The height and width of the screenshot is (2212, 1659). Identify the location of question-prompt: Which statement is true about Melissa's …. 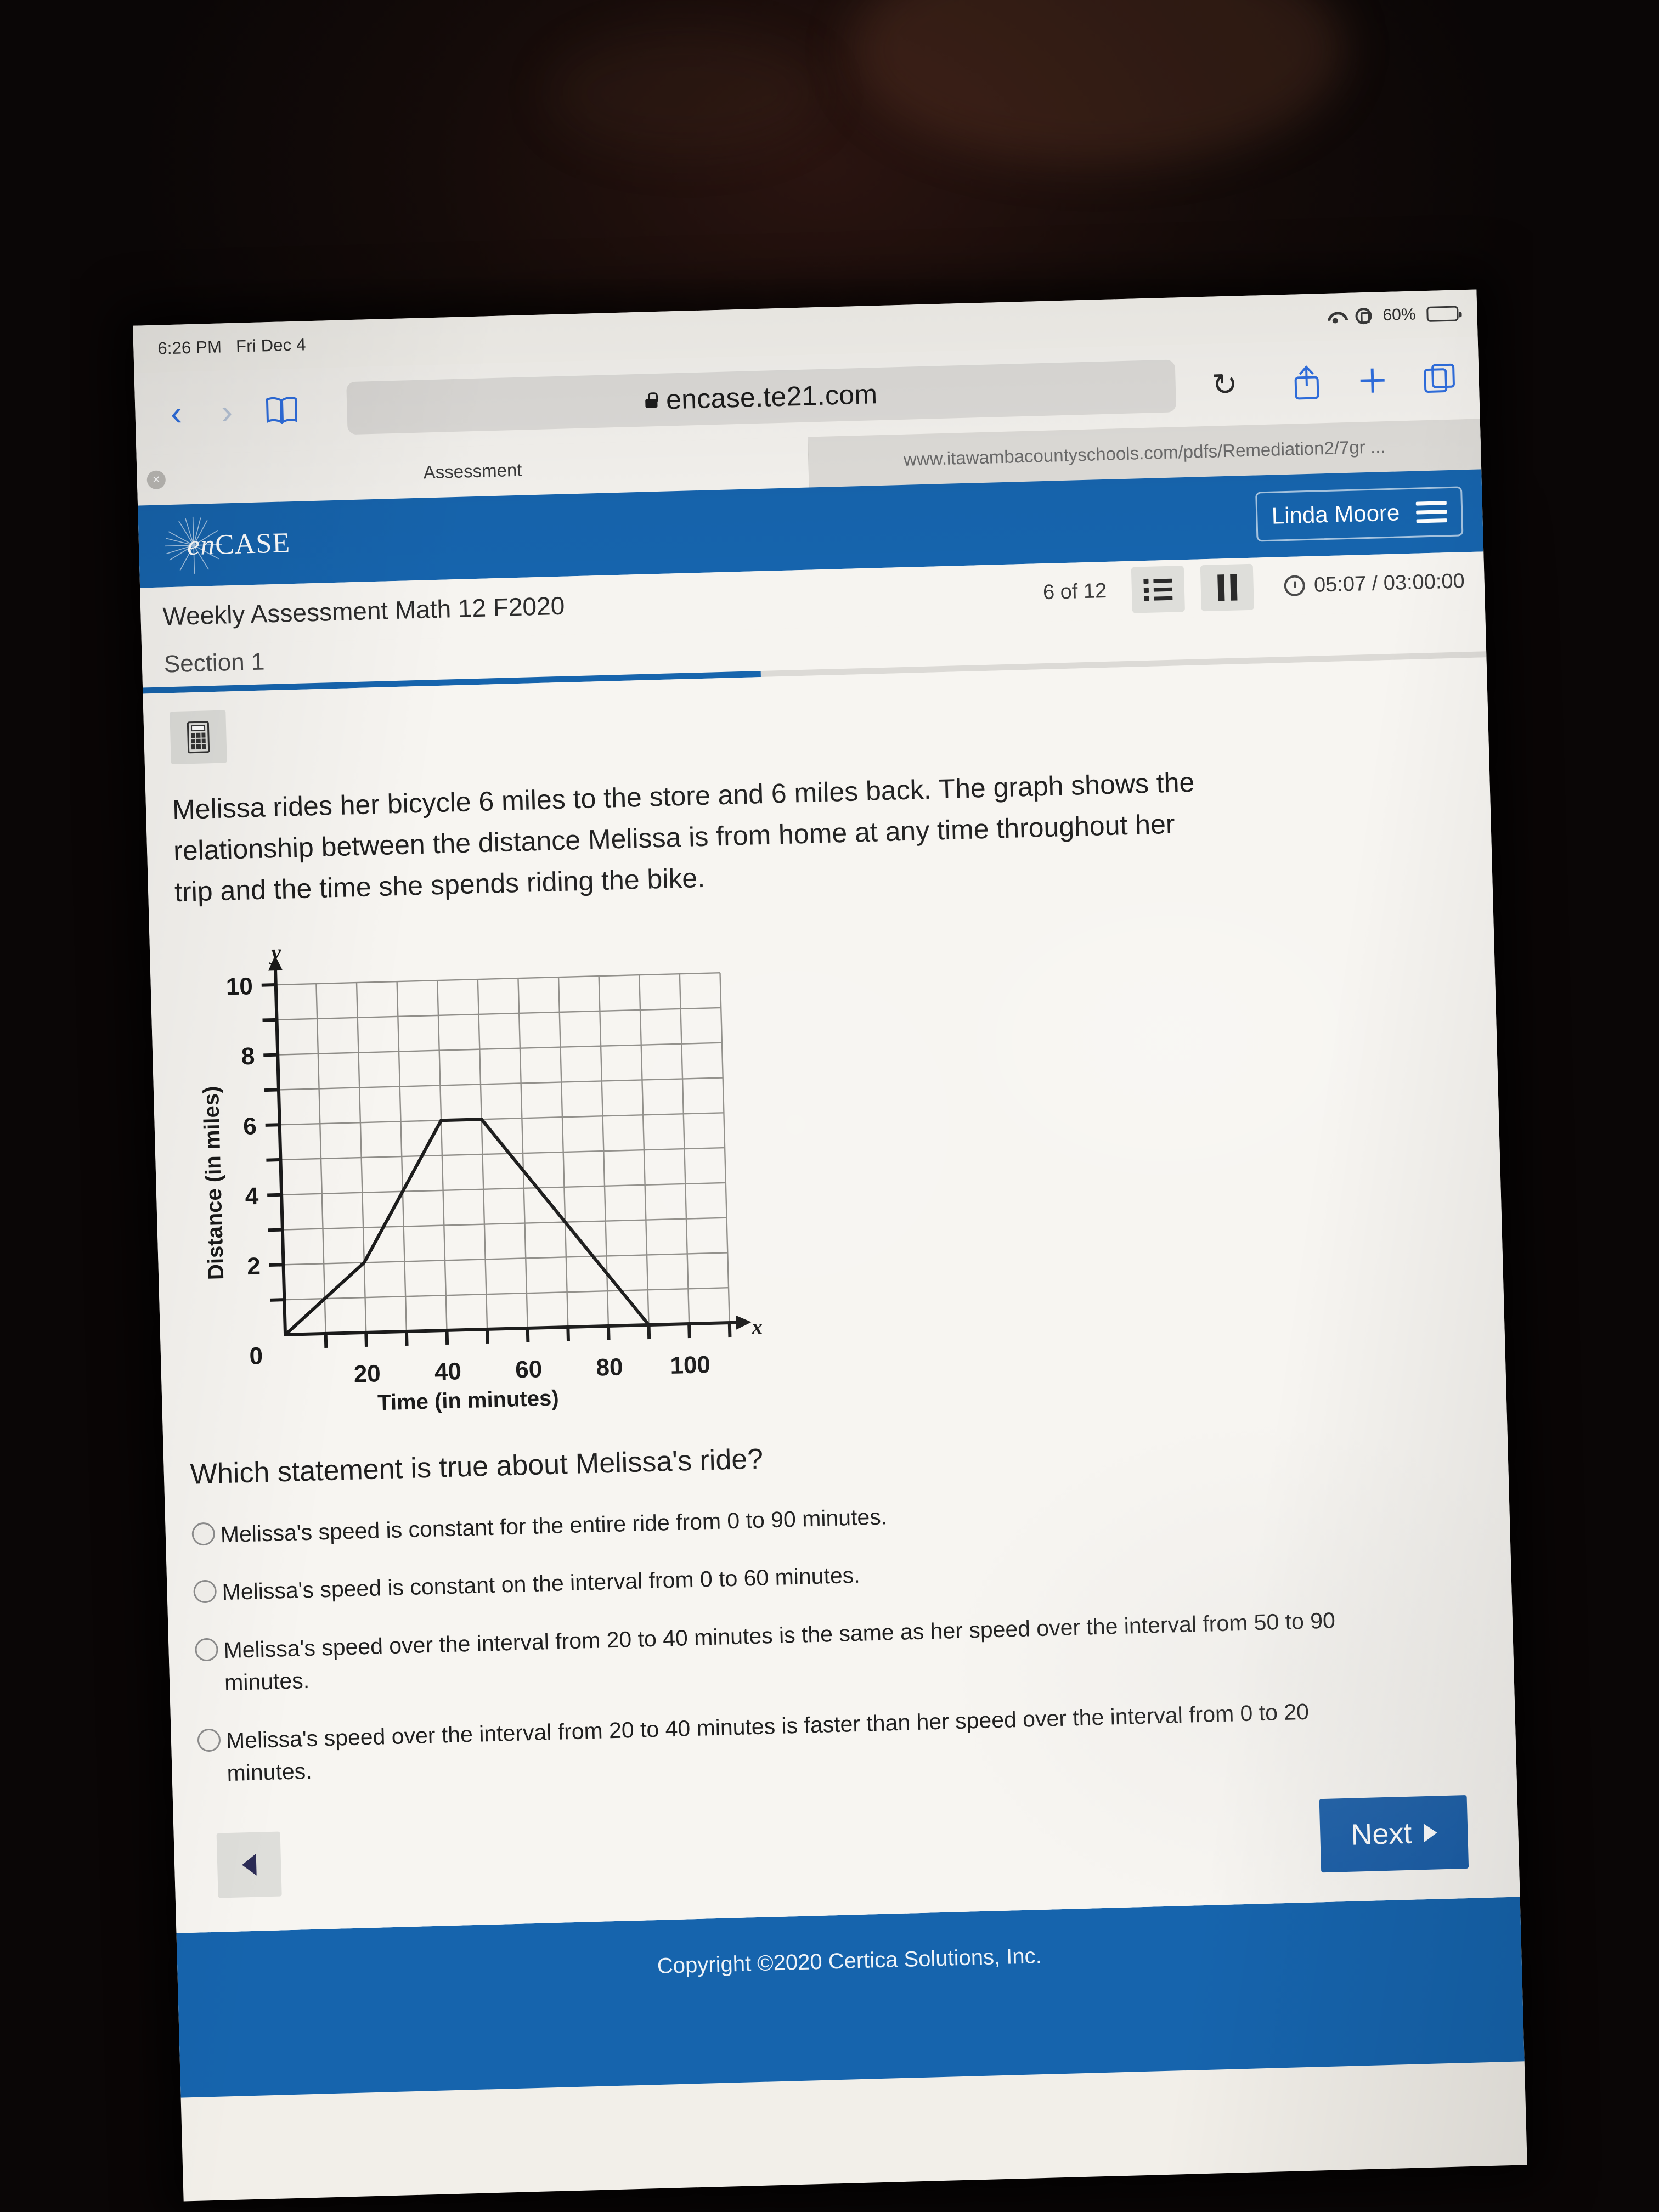
(477, 1467).